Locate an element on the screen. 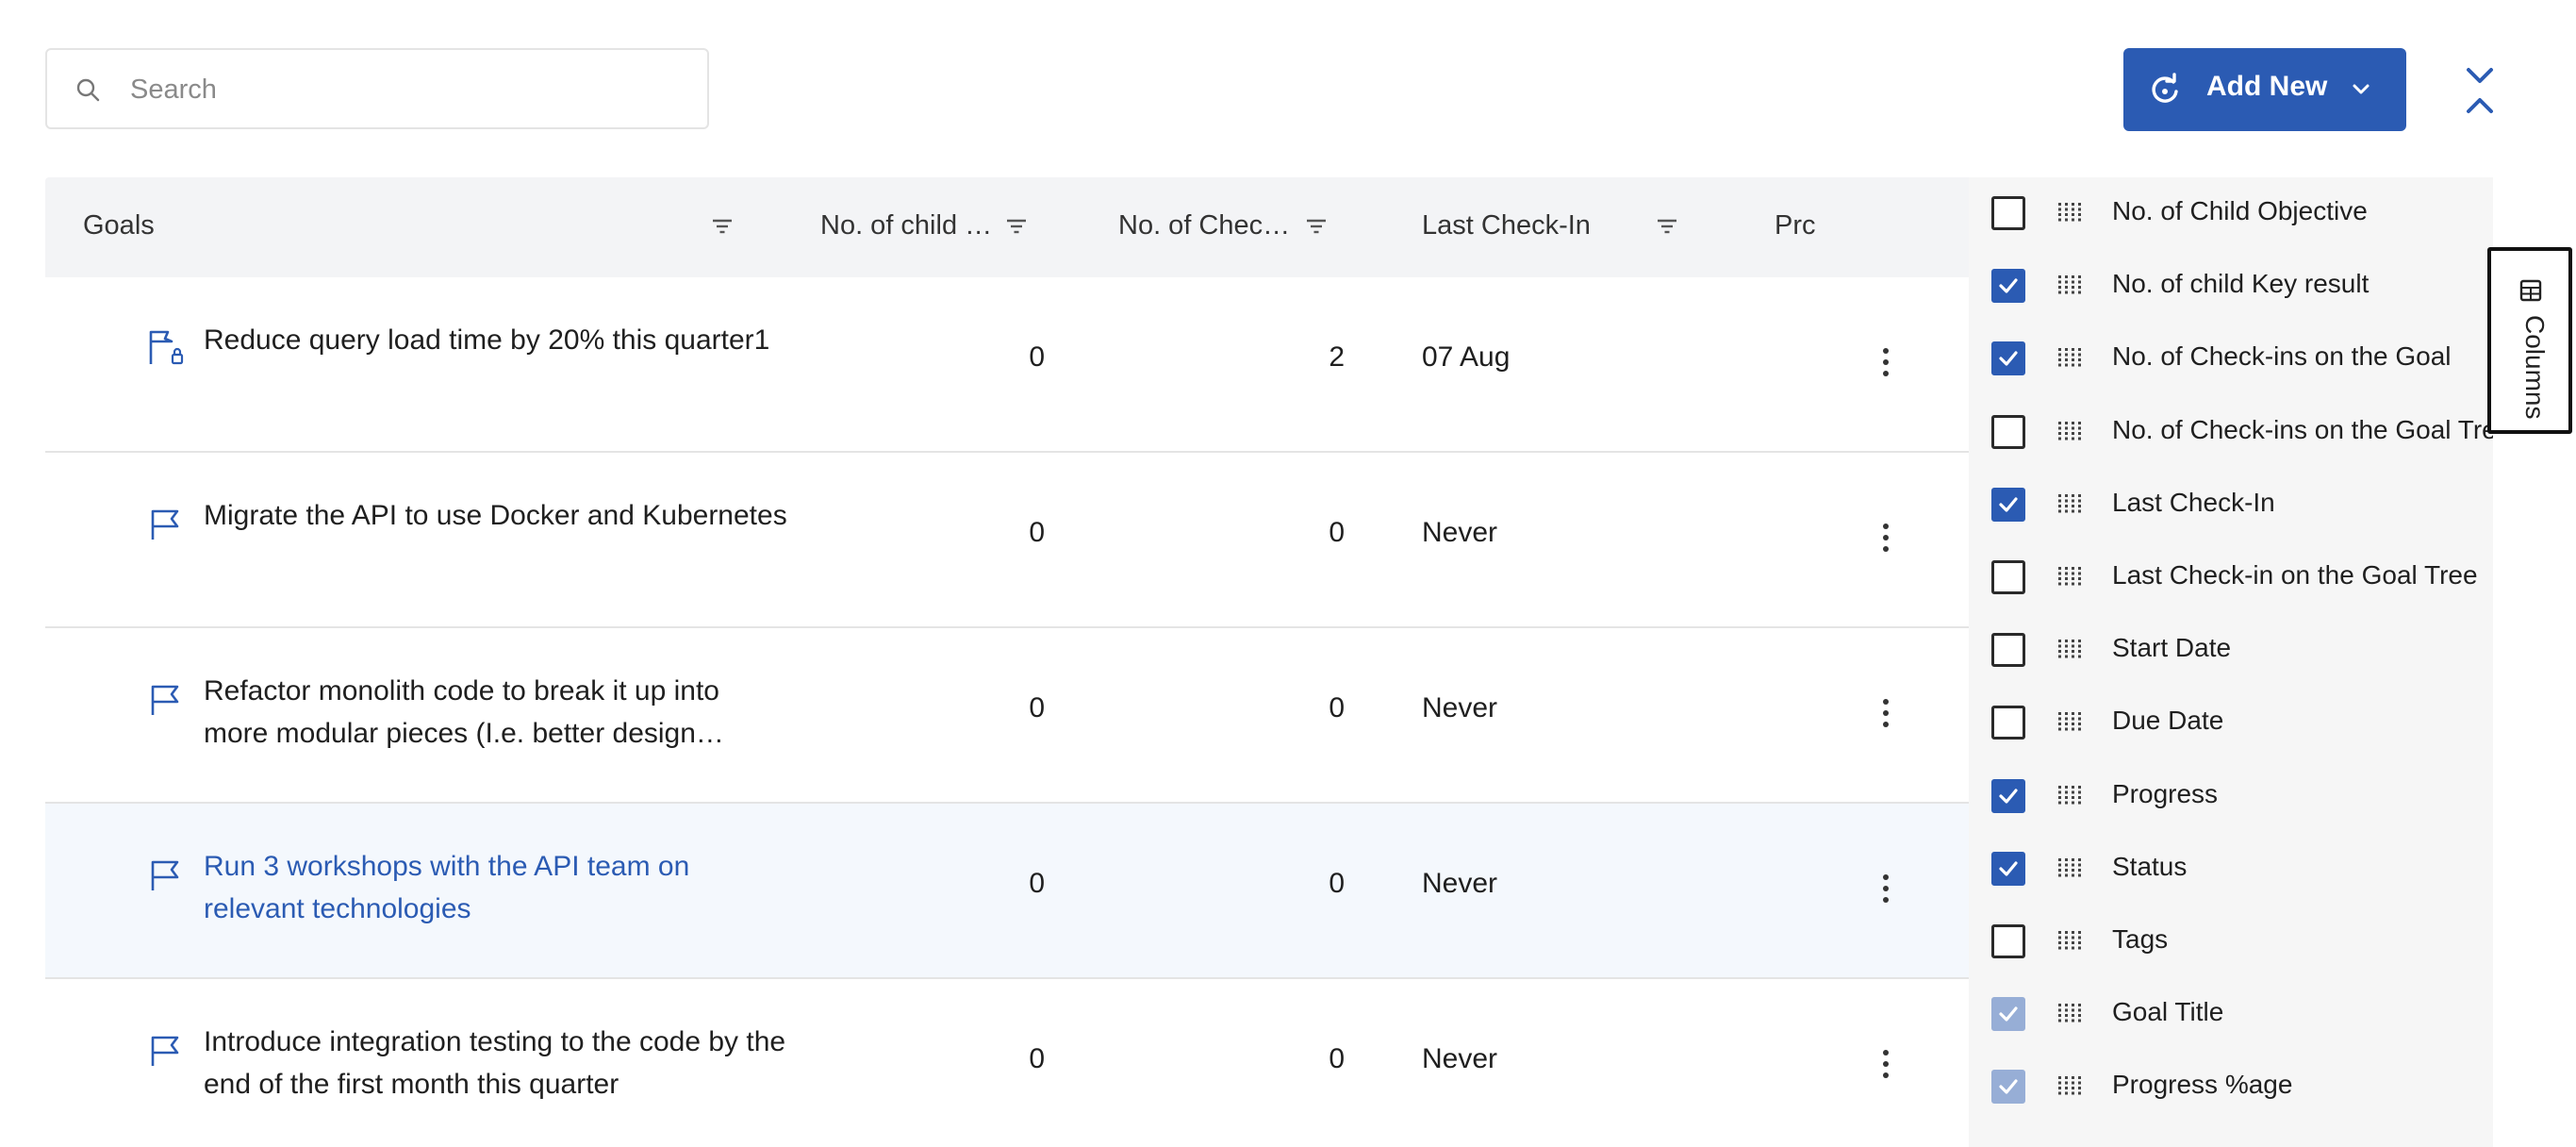 The height and width of the screenshot is (1147, 2576). column-option: Goal Title is located at coordinates (2231, 1014).